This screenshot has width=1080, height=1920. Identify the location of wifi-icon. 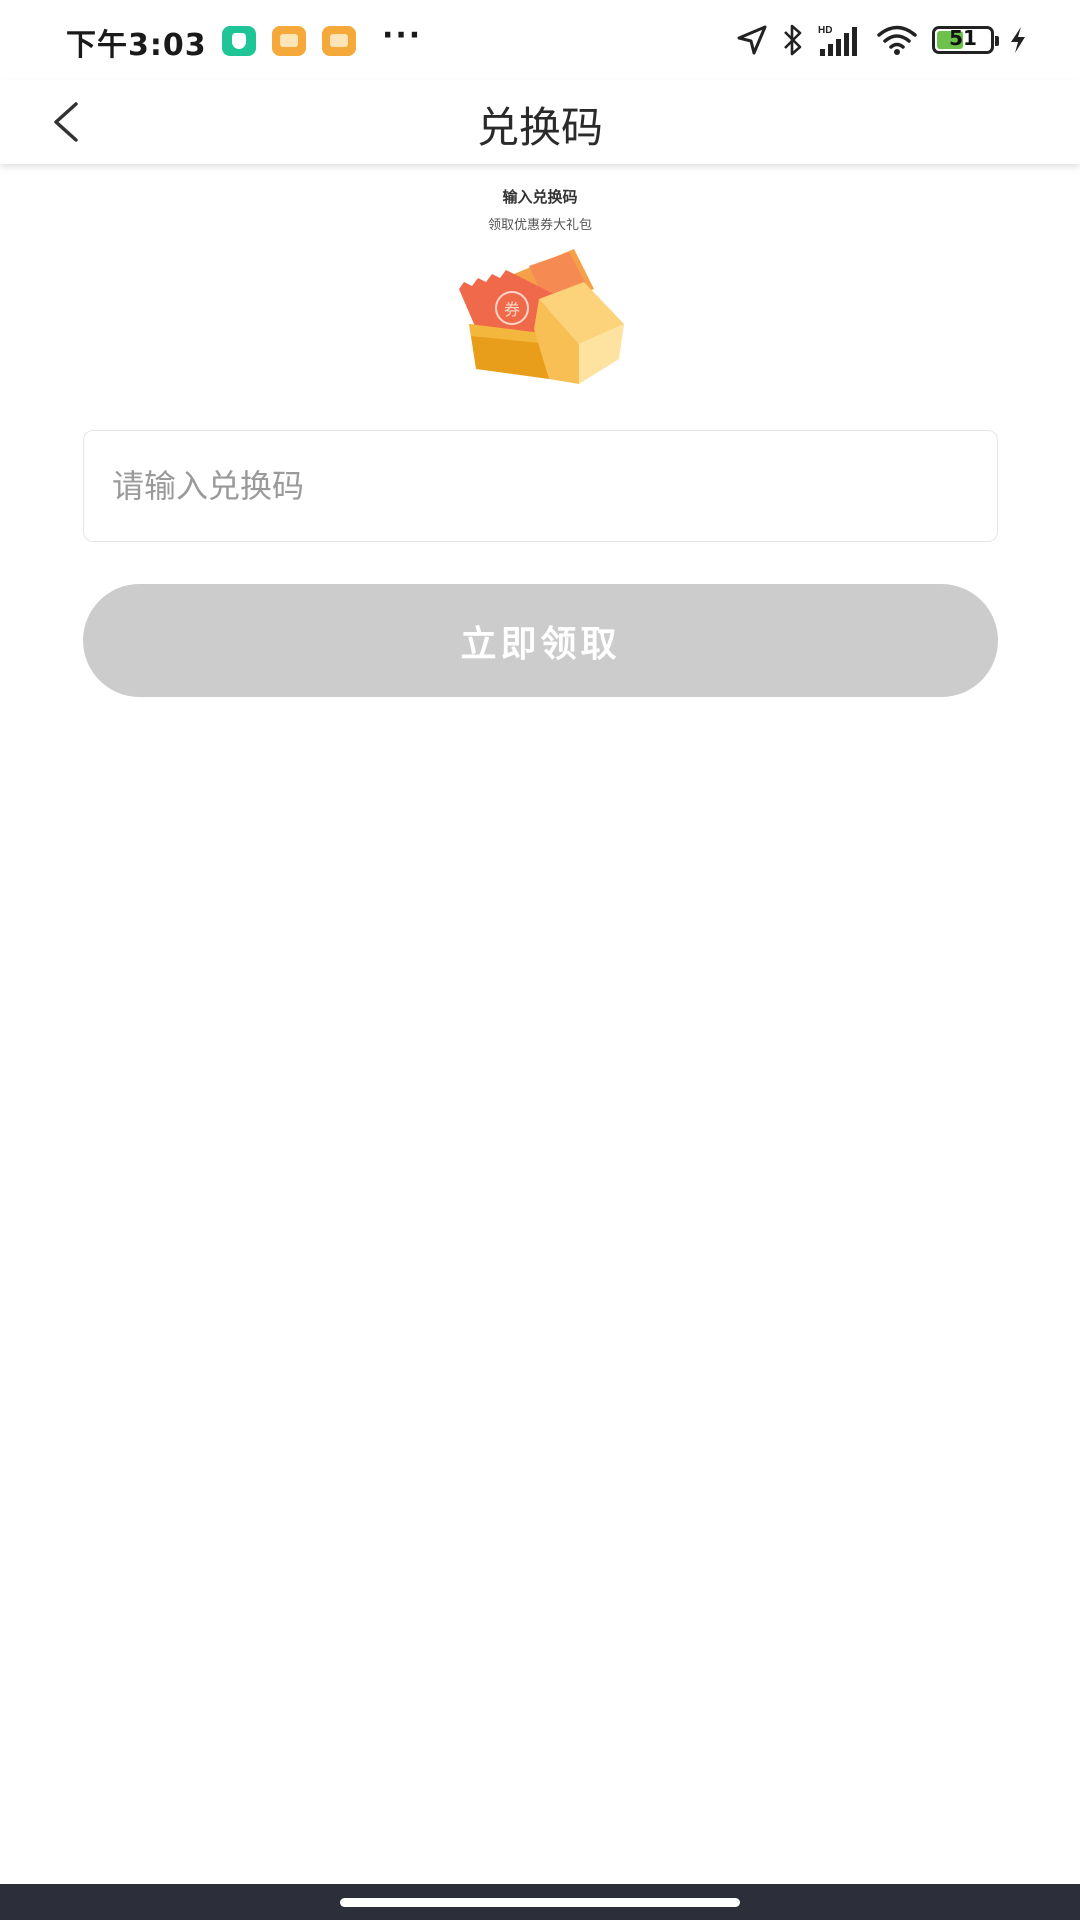
(897, 40).